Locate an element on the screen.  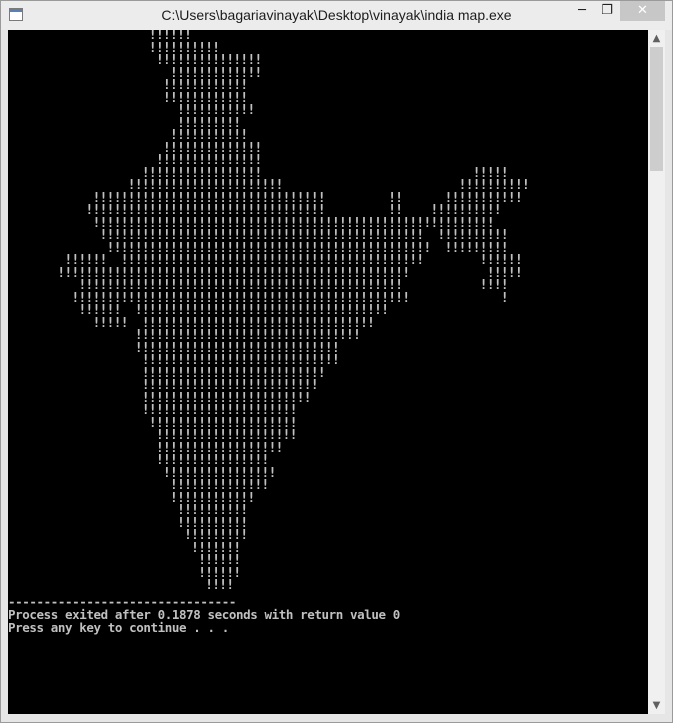
close-button: ✕ is located at coordinates (642, 11).